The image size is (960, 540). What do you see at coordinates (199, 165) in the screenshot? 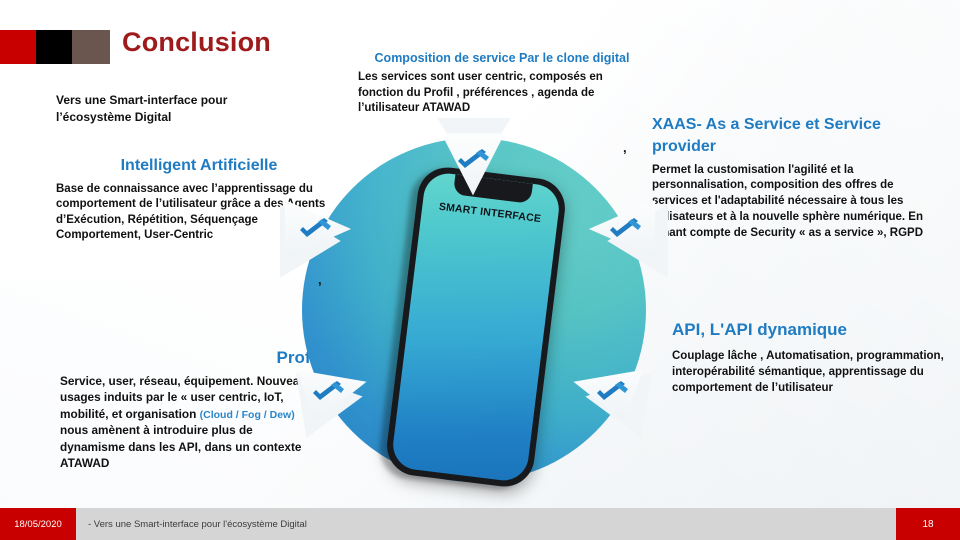
I see `ai-heading: Intelligent Artificielle` at bounding box center [199, 165].